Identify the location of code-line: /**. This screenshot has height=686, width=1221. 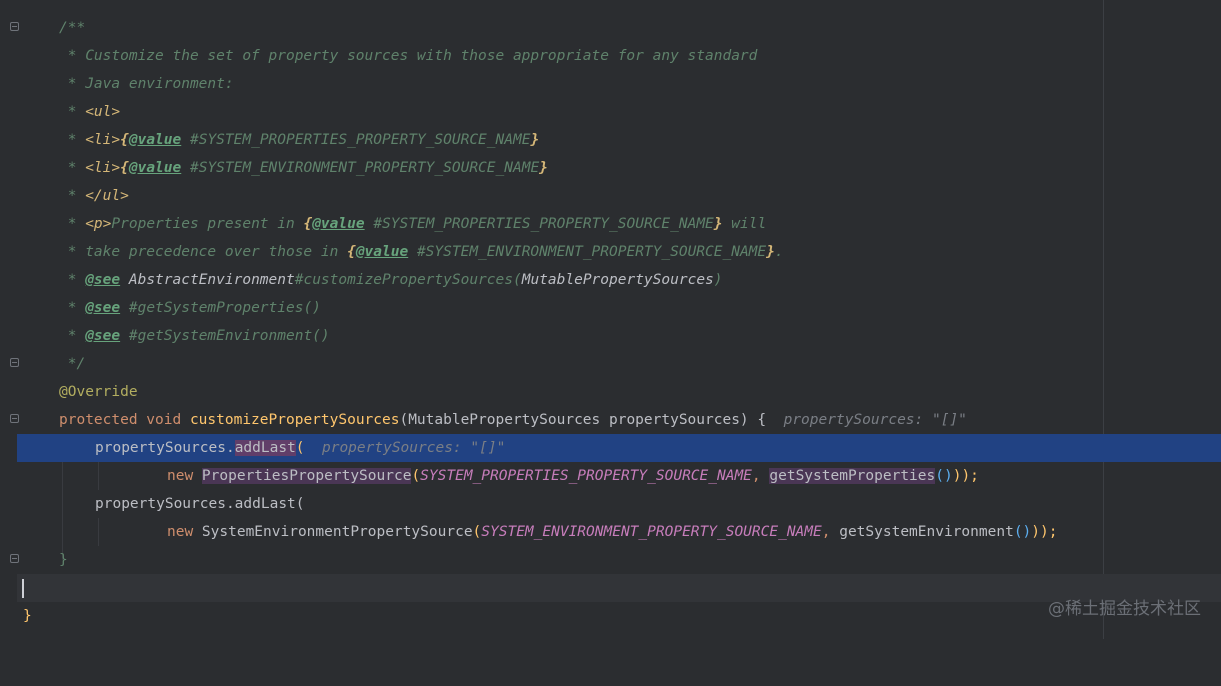
(610, 28).